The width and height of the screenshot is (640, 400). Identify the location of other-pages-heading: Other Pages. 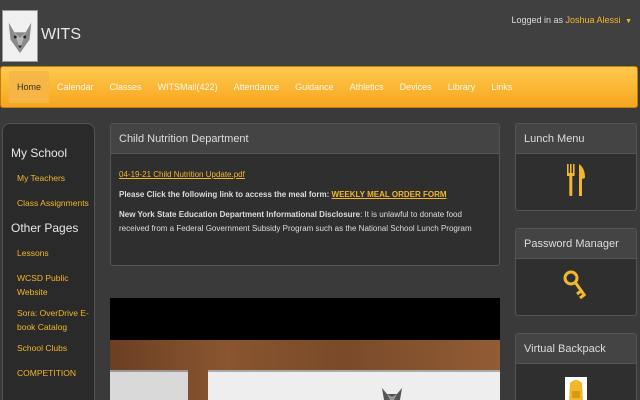
(45, 228).